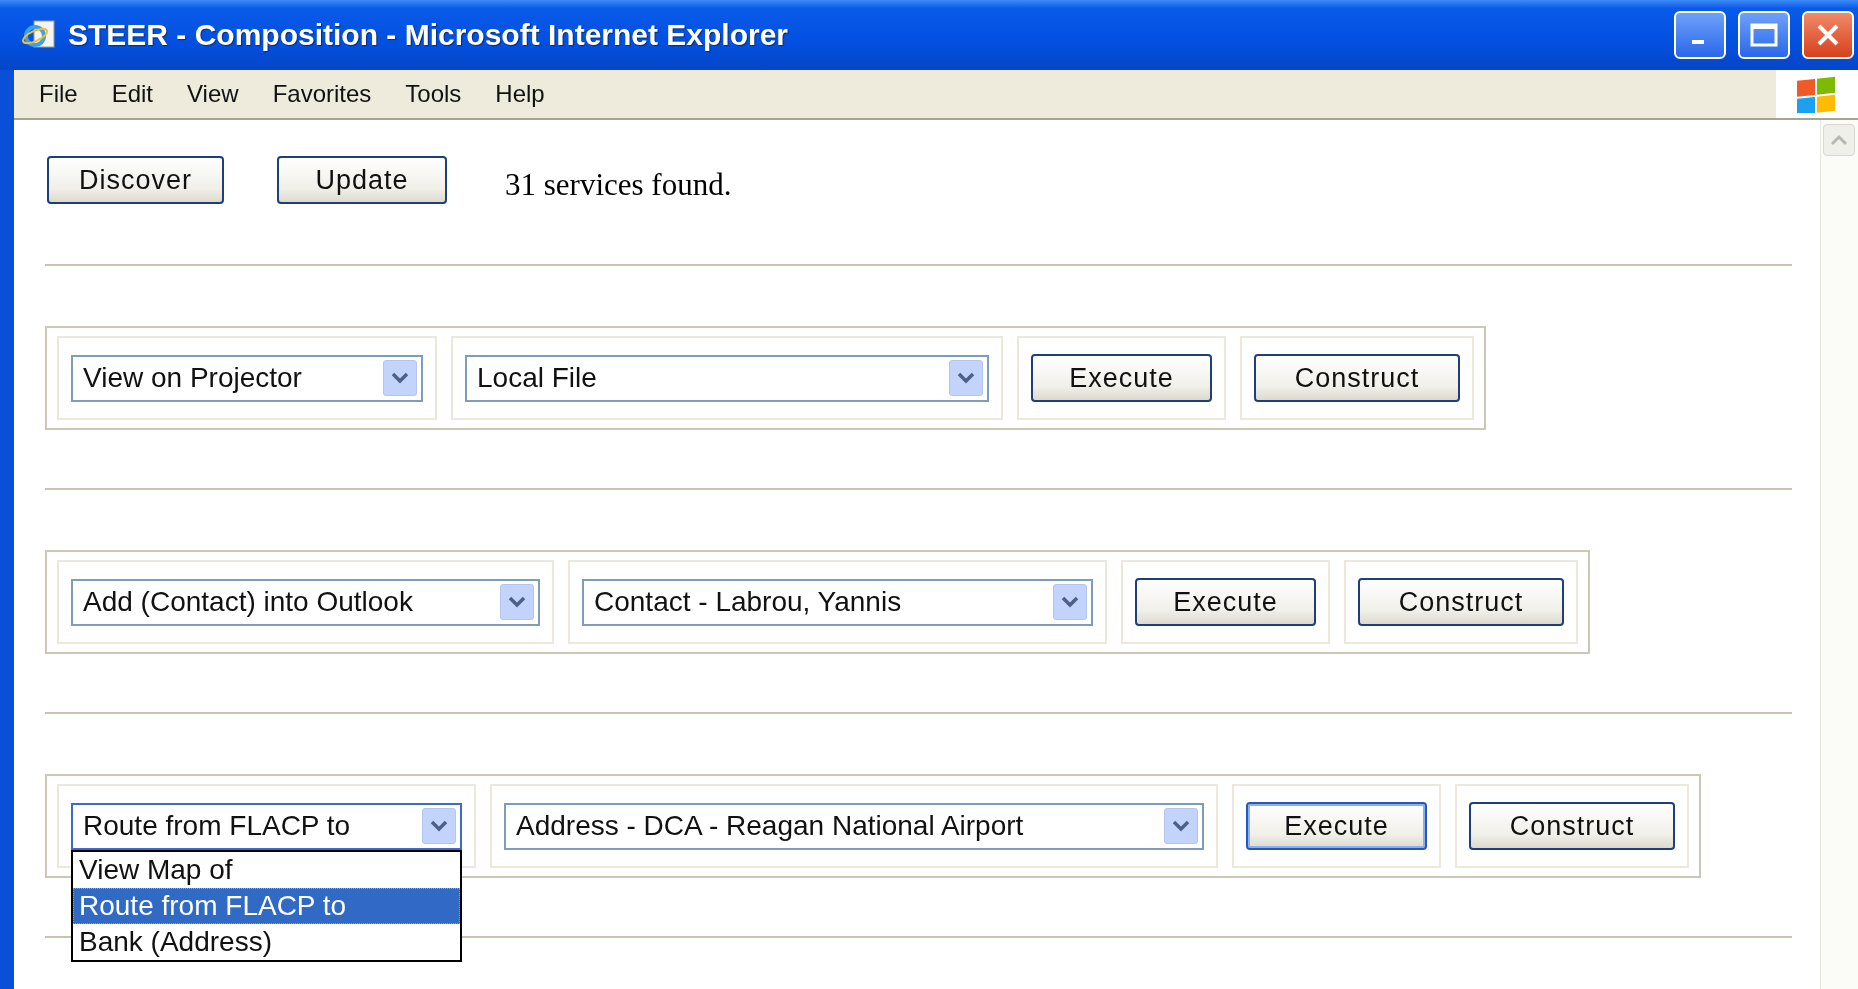 This screenshot has width=1858, height=989. I want to click on minimize-icon, so click(1698, 42).